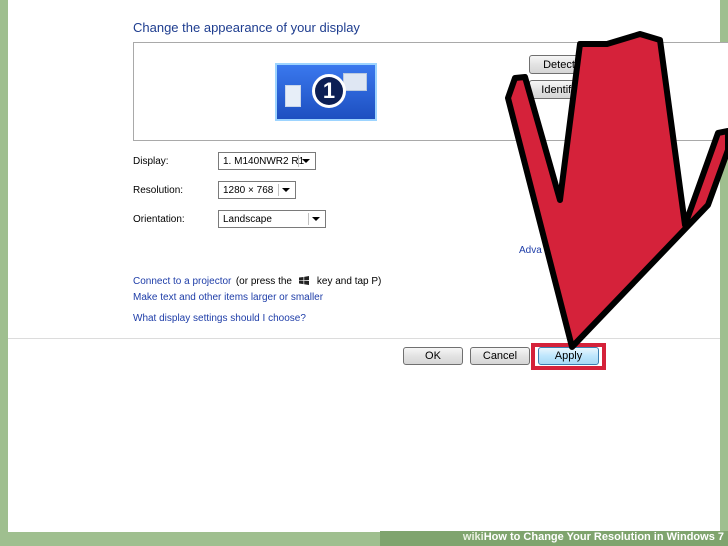 Image resolution: width=728 pixels, height=546 pixels. Describe the element at coordinates (473, 537) in the screenshot. I see `brand-wiki: wiki` at that location.